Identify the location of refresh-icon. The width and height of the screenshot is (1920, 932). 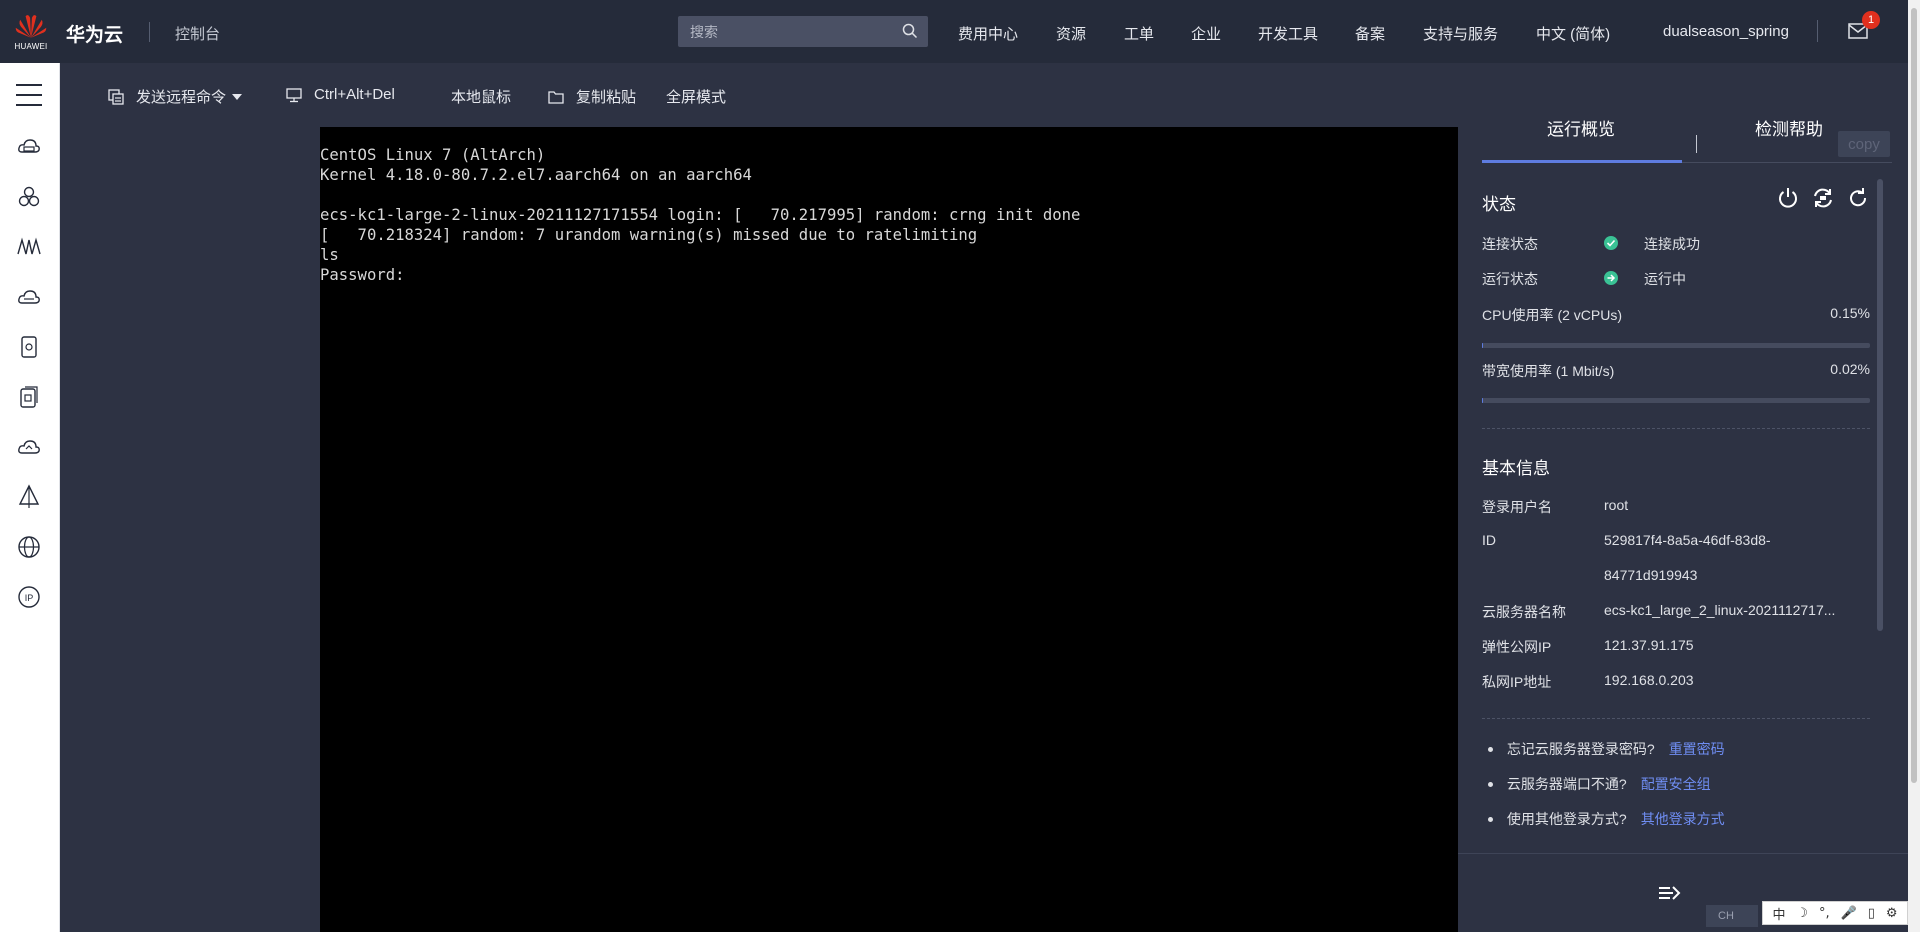
(1858, 198).